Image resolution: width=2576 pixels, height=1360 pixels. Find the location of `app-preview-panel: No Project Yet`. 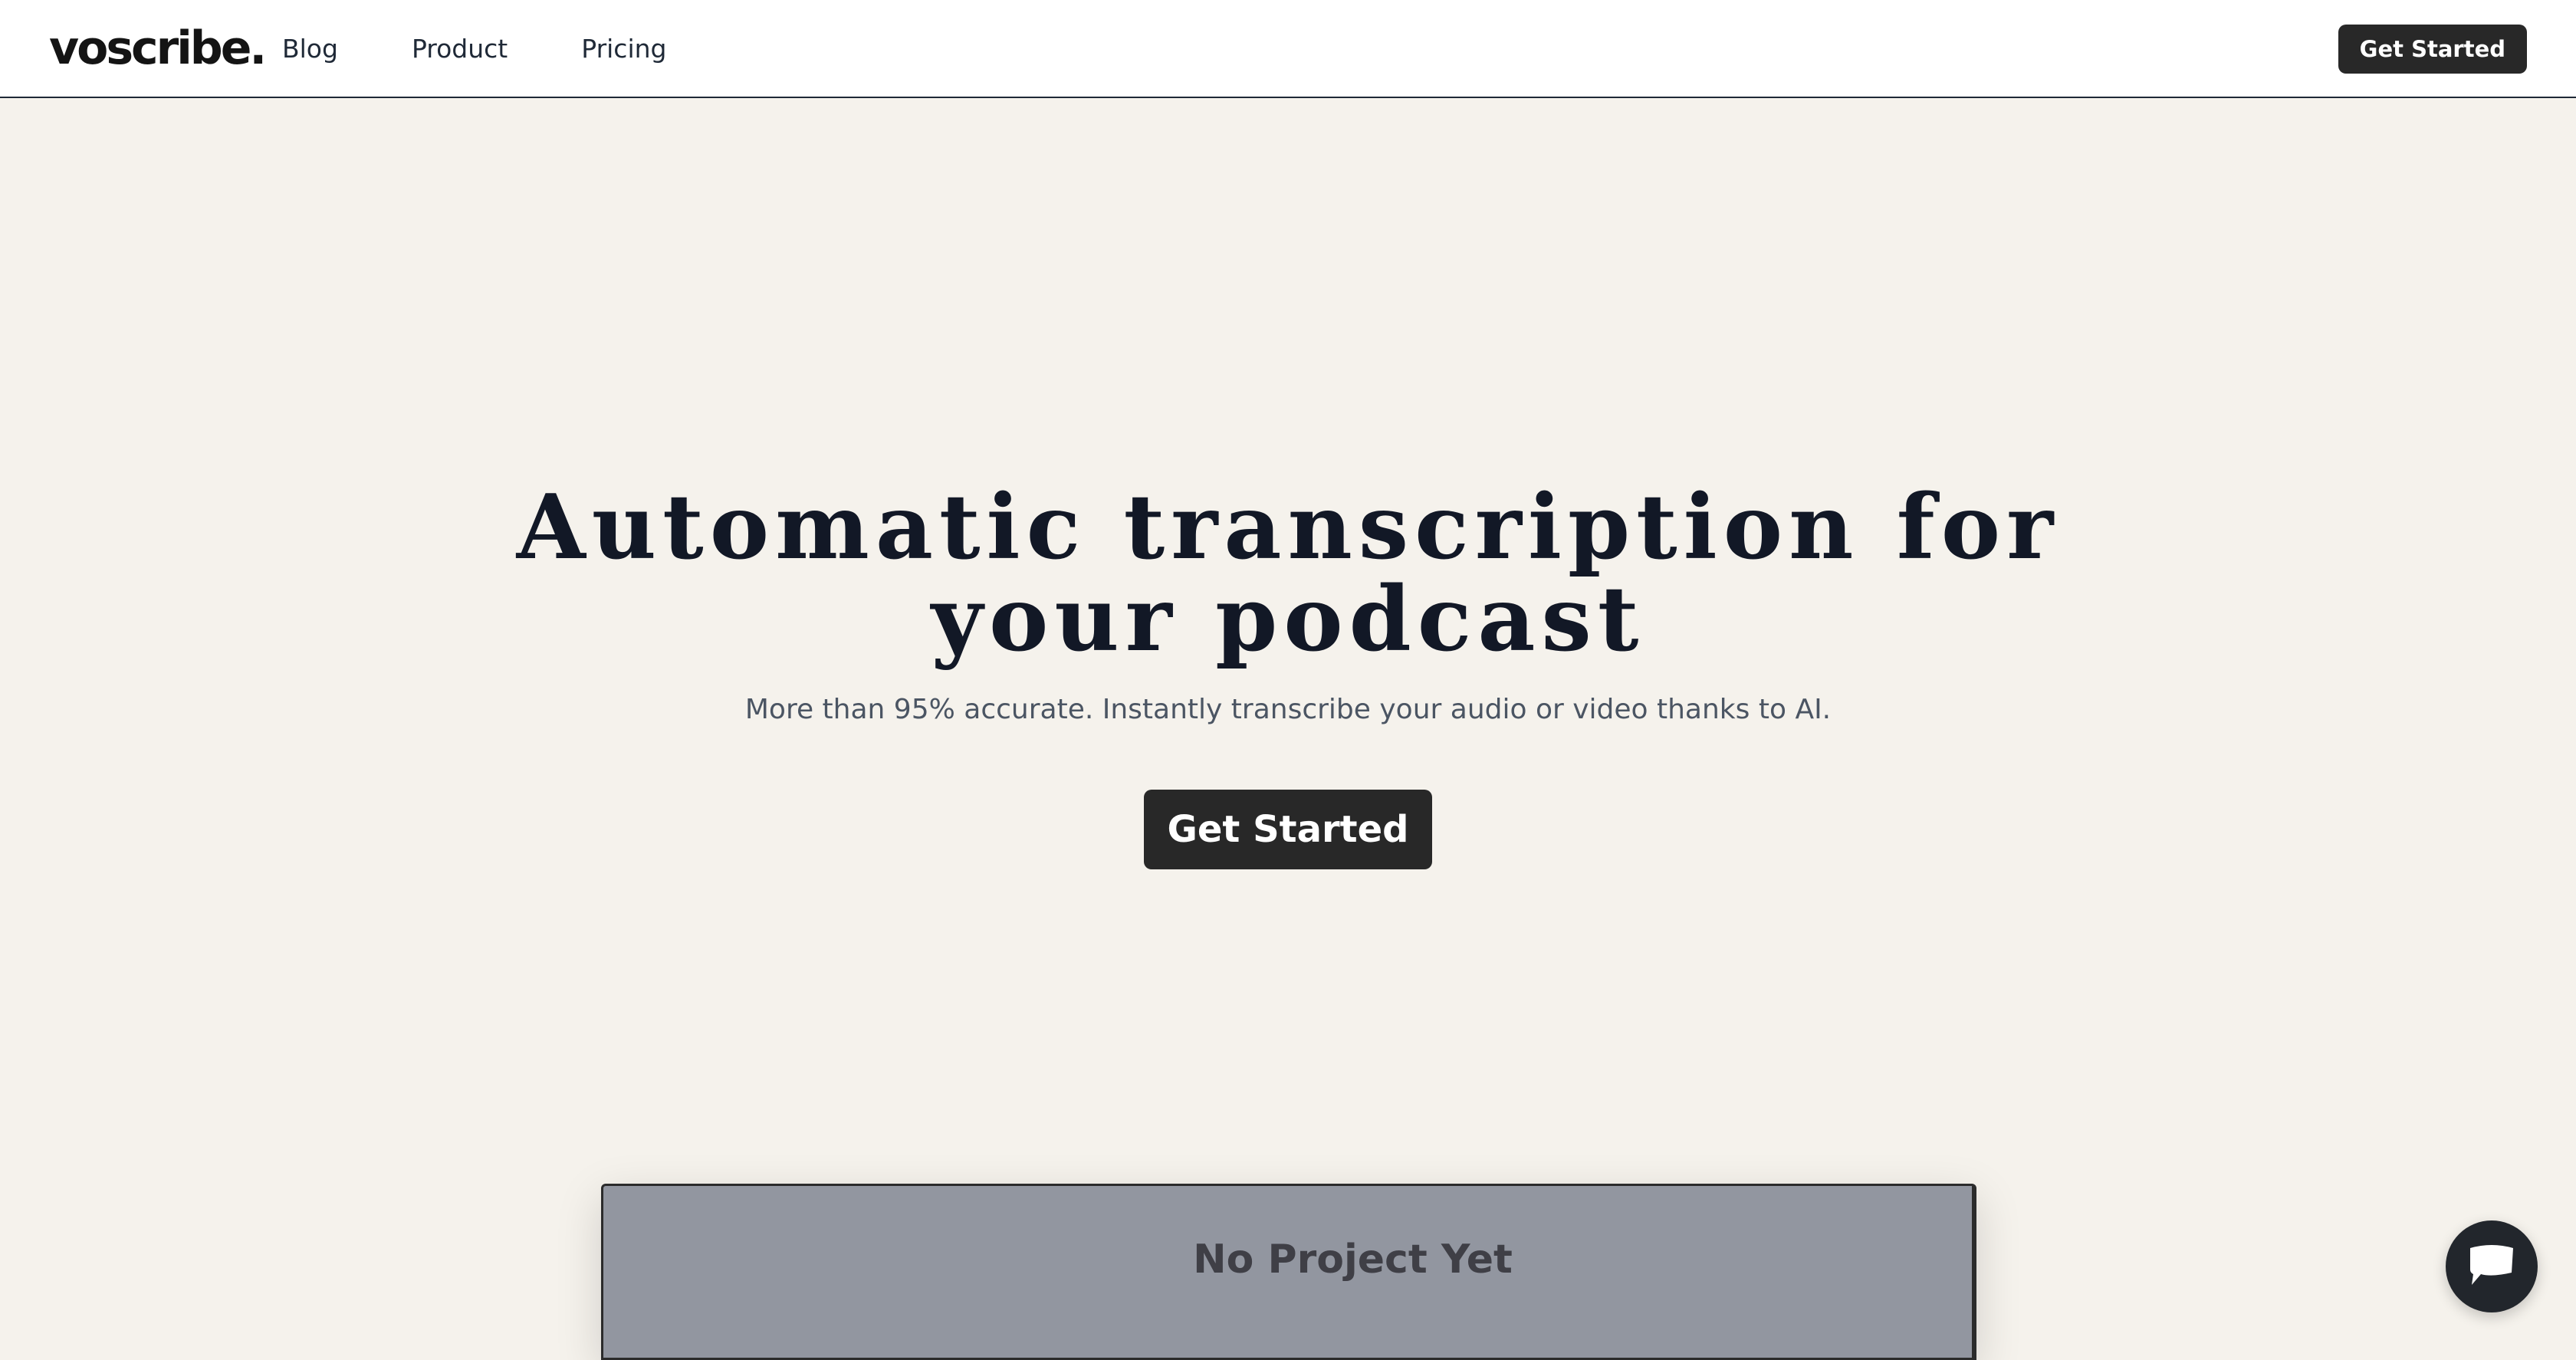

app-preview-panel: No Project Yet is located at coordinates (1288, 1272).